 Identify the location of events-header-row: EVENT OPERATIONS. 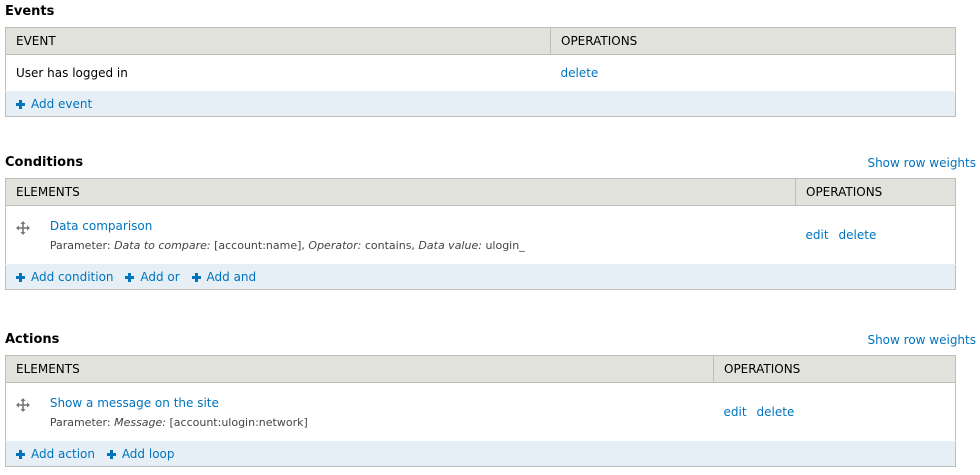
(480, 41).